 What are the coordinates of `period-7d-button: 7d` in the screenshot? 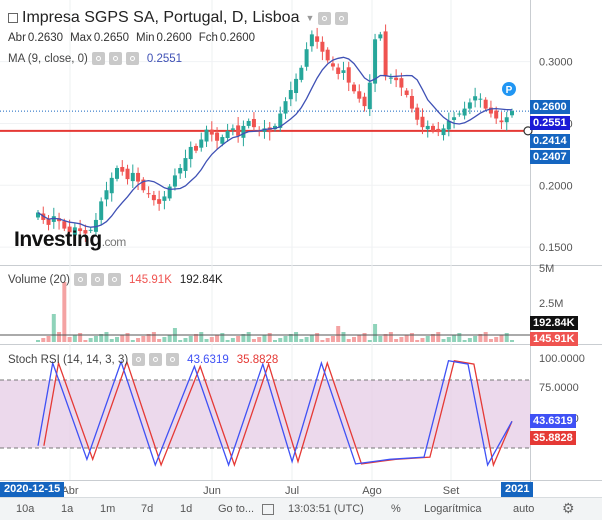 It's located at (147, 509).